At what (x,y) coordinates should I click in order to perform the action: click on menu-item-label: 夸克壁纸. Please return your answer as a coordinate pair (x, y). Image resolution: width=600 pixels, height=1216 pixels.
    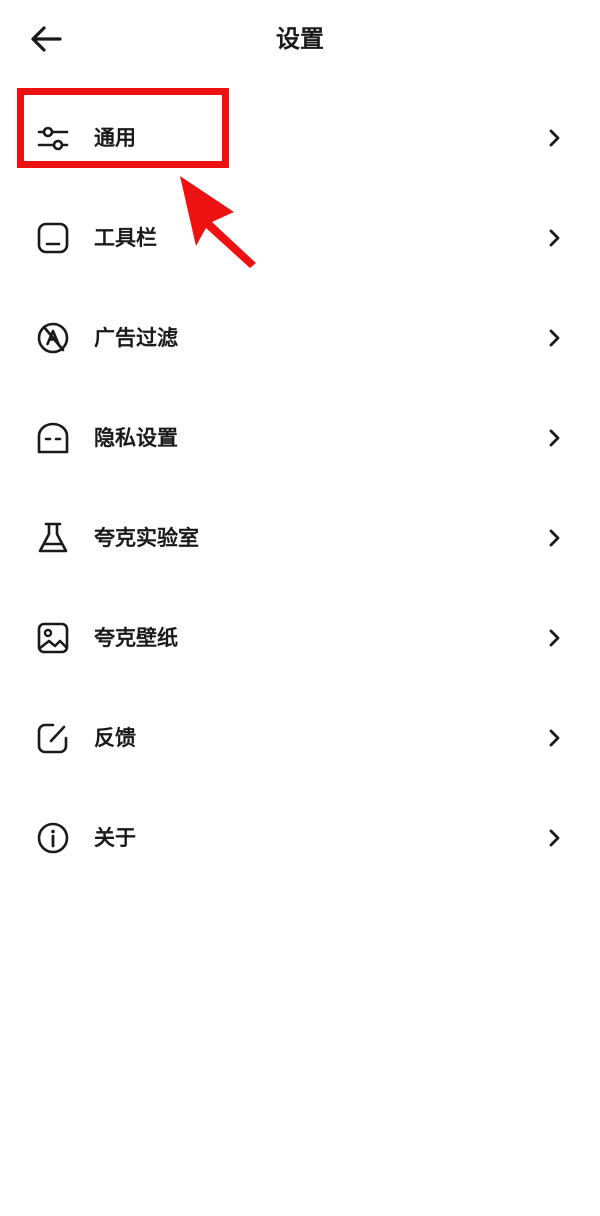
    Looking at the image, I should click on (136, 638).